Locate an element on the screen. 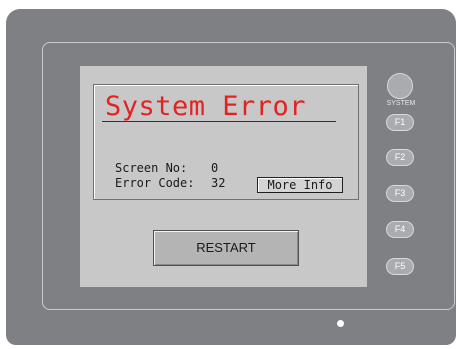 The width and height of the screenshot is (456, 349). f5-key: F5 is located at coordinates (400, 266).